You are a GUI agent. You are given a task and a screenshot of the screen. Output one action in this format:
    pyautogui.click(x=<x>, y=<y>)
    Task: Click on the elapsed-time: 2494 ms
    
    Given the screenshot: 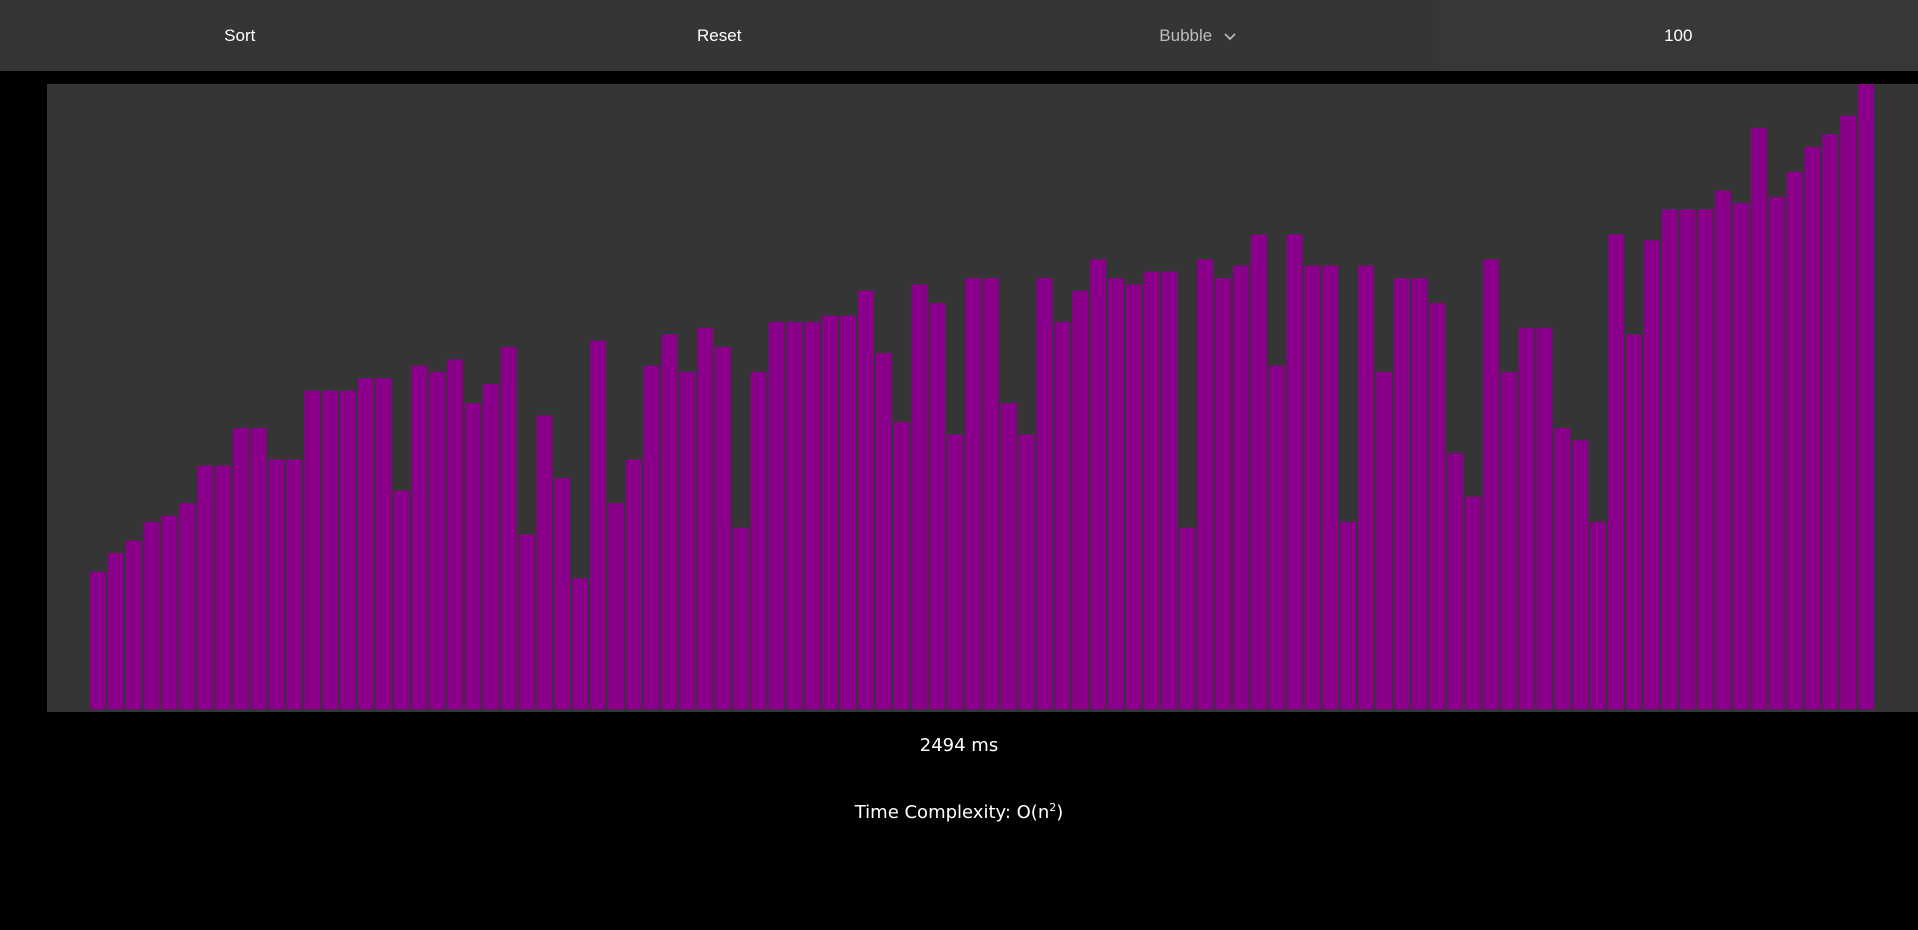 What is the action you would take?
    pyautogui.click(x=959, y=745)
    